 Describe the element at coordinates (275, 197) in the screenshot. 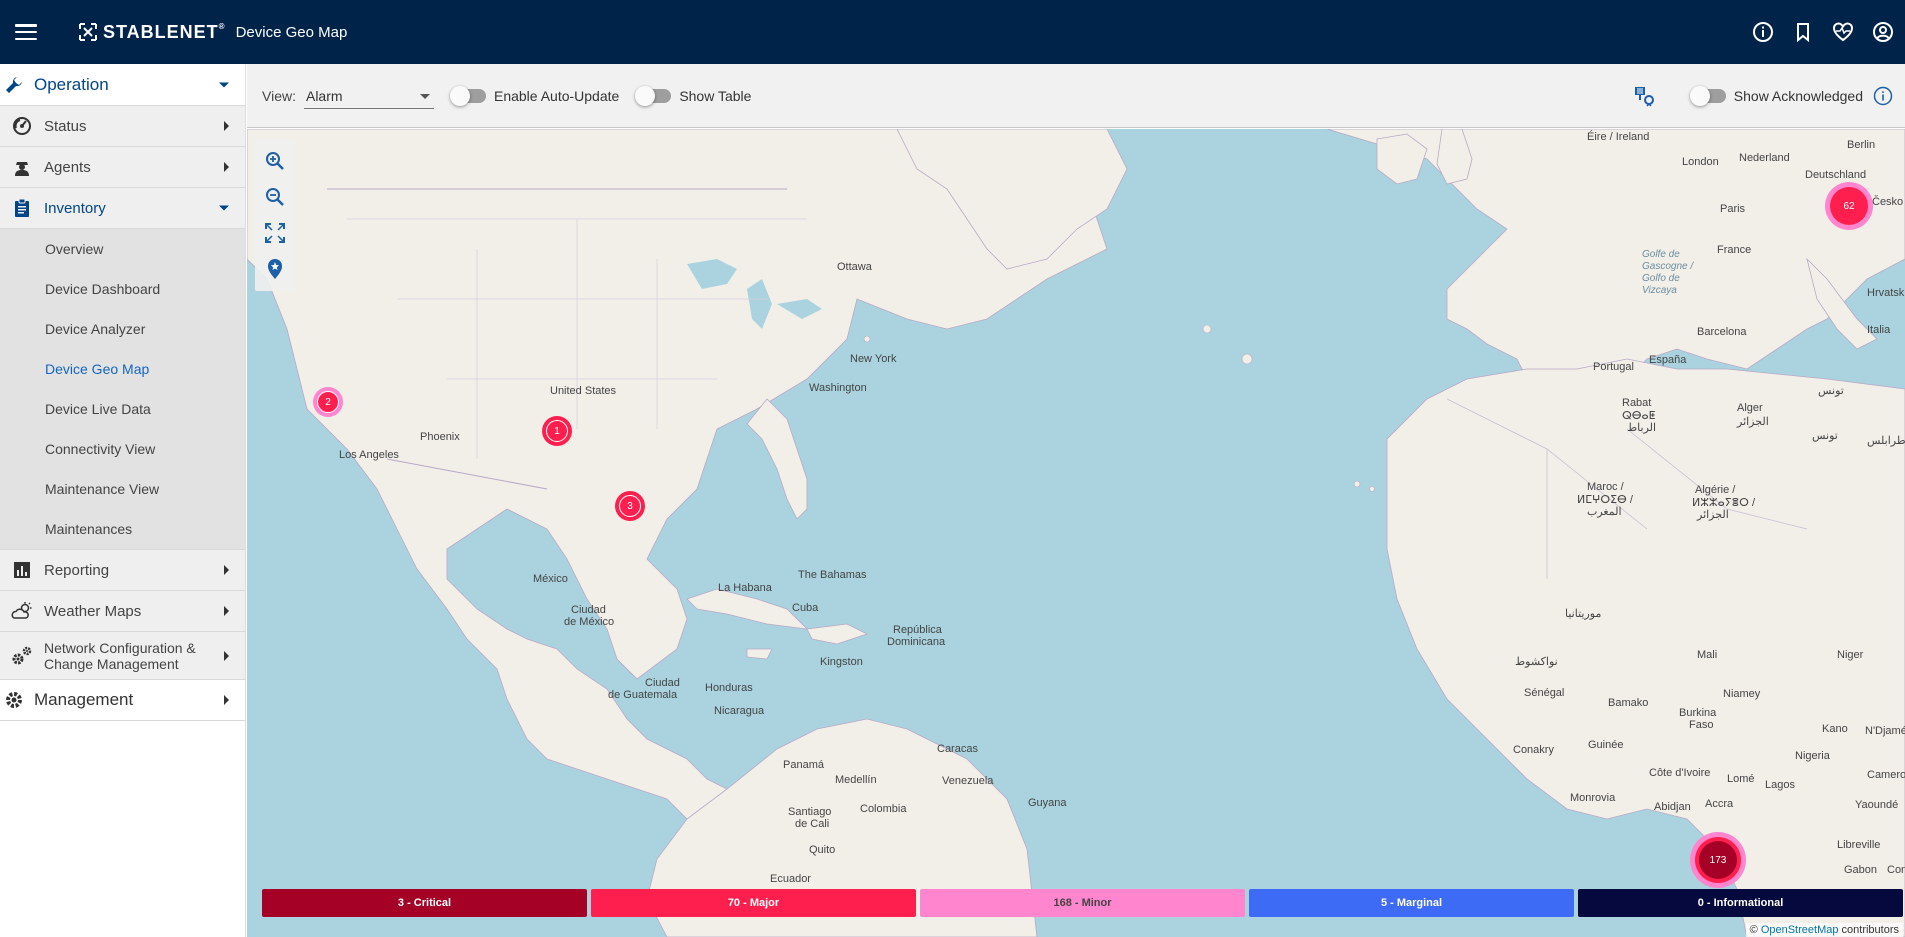

I see `zoom-out-icon` at that location.